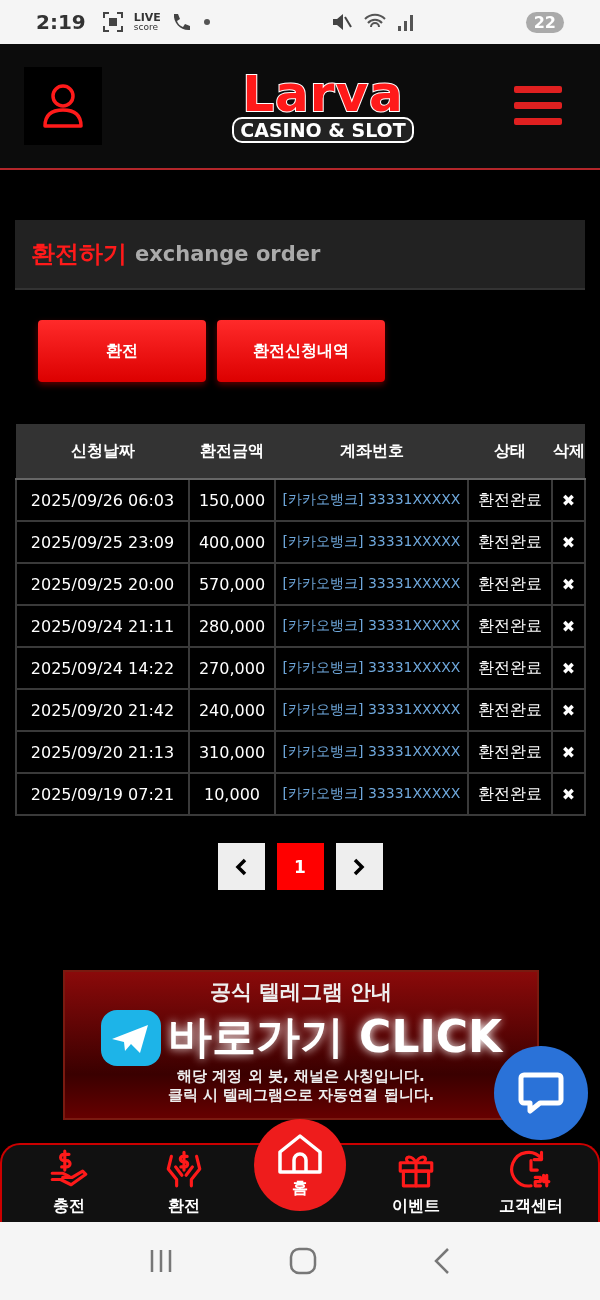 The height and width of the screenshot is (1300, 600). Describe the element at coordinates (371, 451) in the screenshot. I see `column-header: 계좌번호` at that location.